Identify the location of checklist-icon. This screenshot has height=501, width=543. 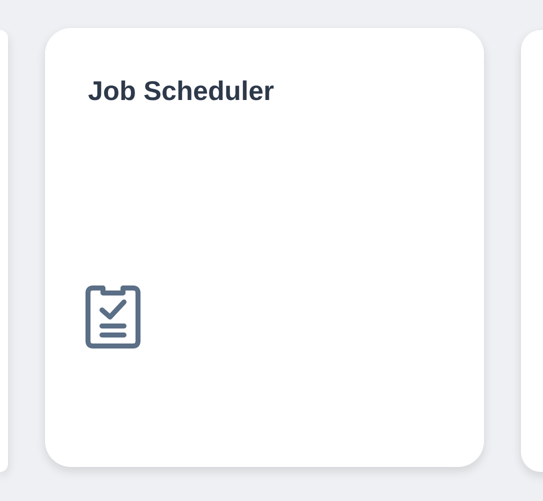
(113, 317).